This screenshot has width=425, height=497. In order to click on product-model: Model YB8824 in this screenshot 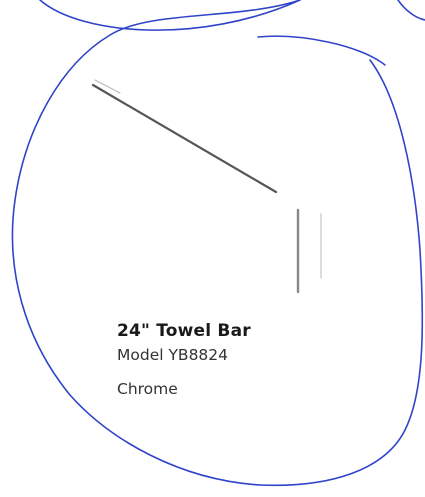, I will do `click(173, 355)`.